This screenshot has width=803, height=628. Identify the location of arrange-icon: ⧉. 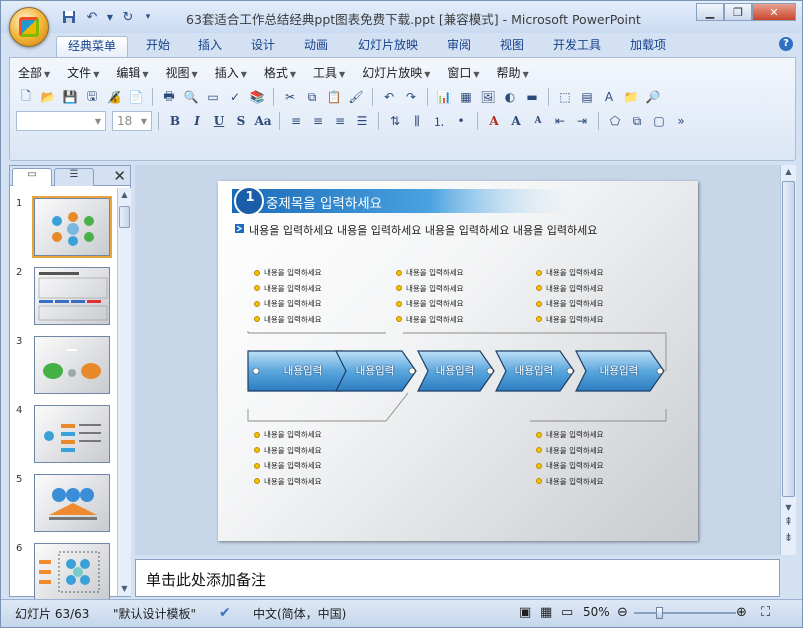
(637, 121).